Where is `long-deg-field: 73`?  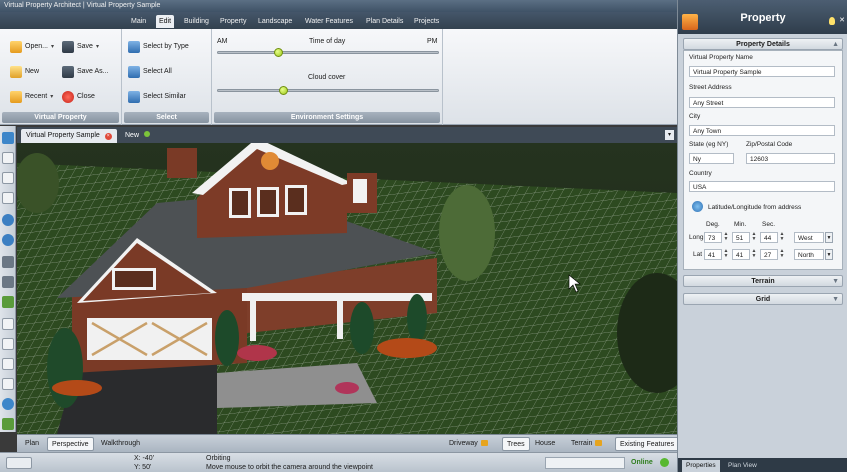
long-deg-field: 73 is located at coordinates (713, 237).